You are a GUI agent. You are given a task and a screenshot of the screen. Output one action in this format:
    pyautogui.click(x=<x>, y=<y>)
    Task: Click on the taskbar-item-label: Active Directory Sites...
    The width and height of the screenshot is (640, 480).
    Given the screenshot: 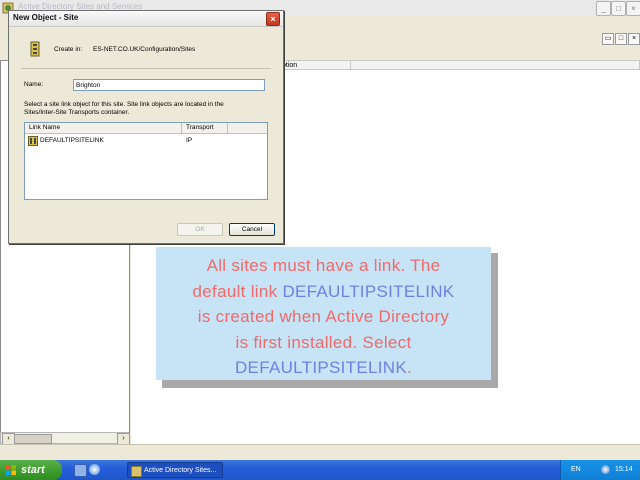 What is the action you would take?
    pyautogui.click(x=180, y=470)
    